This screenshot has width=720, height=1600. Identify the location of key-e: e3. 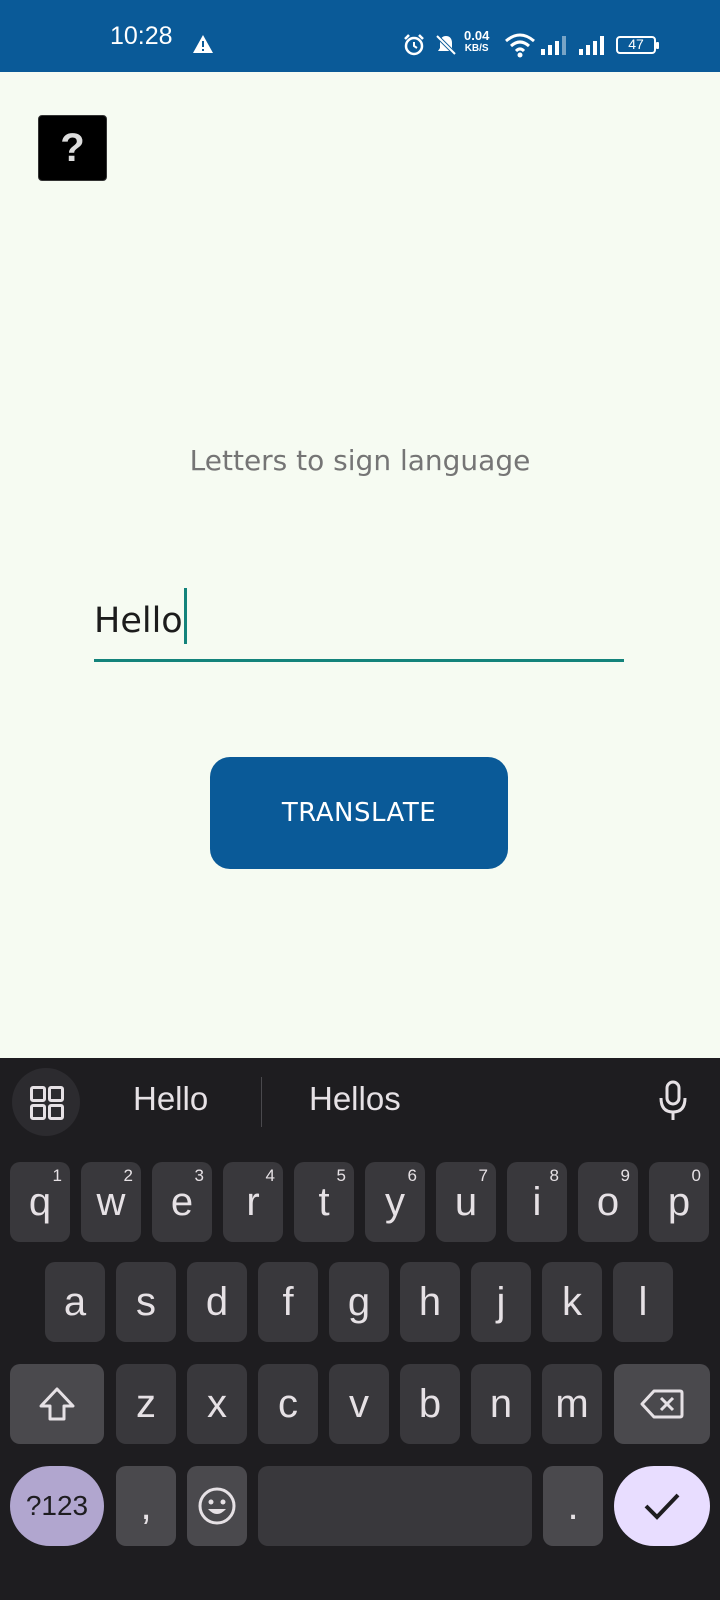
(182, 1202).